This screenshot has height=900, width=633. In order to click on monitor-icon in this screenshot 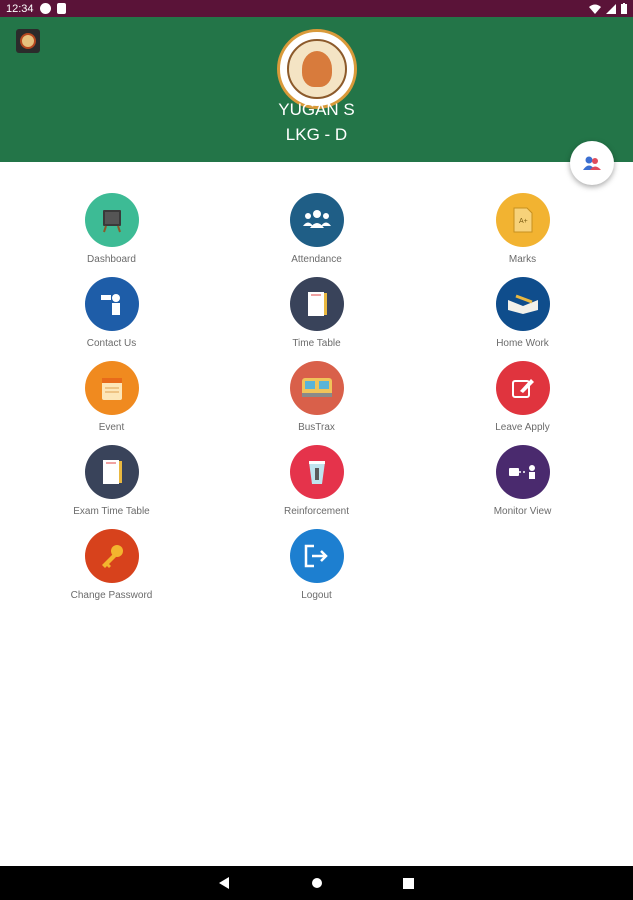, I will do `click(522, 472)`.